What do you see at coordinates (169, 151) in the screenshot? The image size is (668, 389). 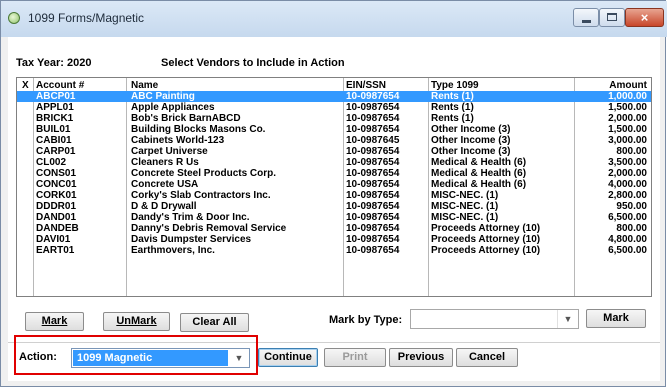 I see `name-cell: Carpet Universe` at bounding box center [169, 151].